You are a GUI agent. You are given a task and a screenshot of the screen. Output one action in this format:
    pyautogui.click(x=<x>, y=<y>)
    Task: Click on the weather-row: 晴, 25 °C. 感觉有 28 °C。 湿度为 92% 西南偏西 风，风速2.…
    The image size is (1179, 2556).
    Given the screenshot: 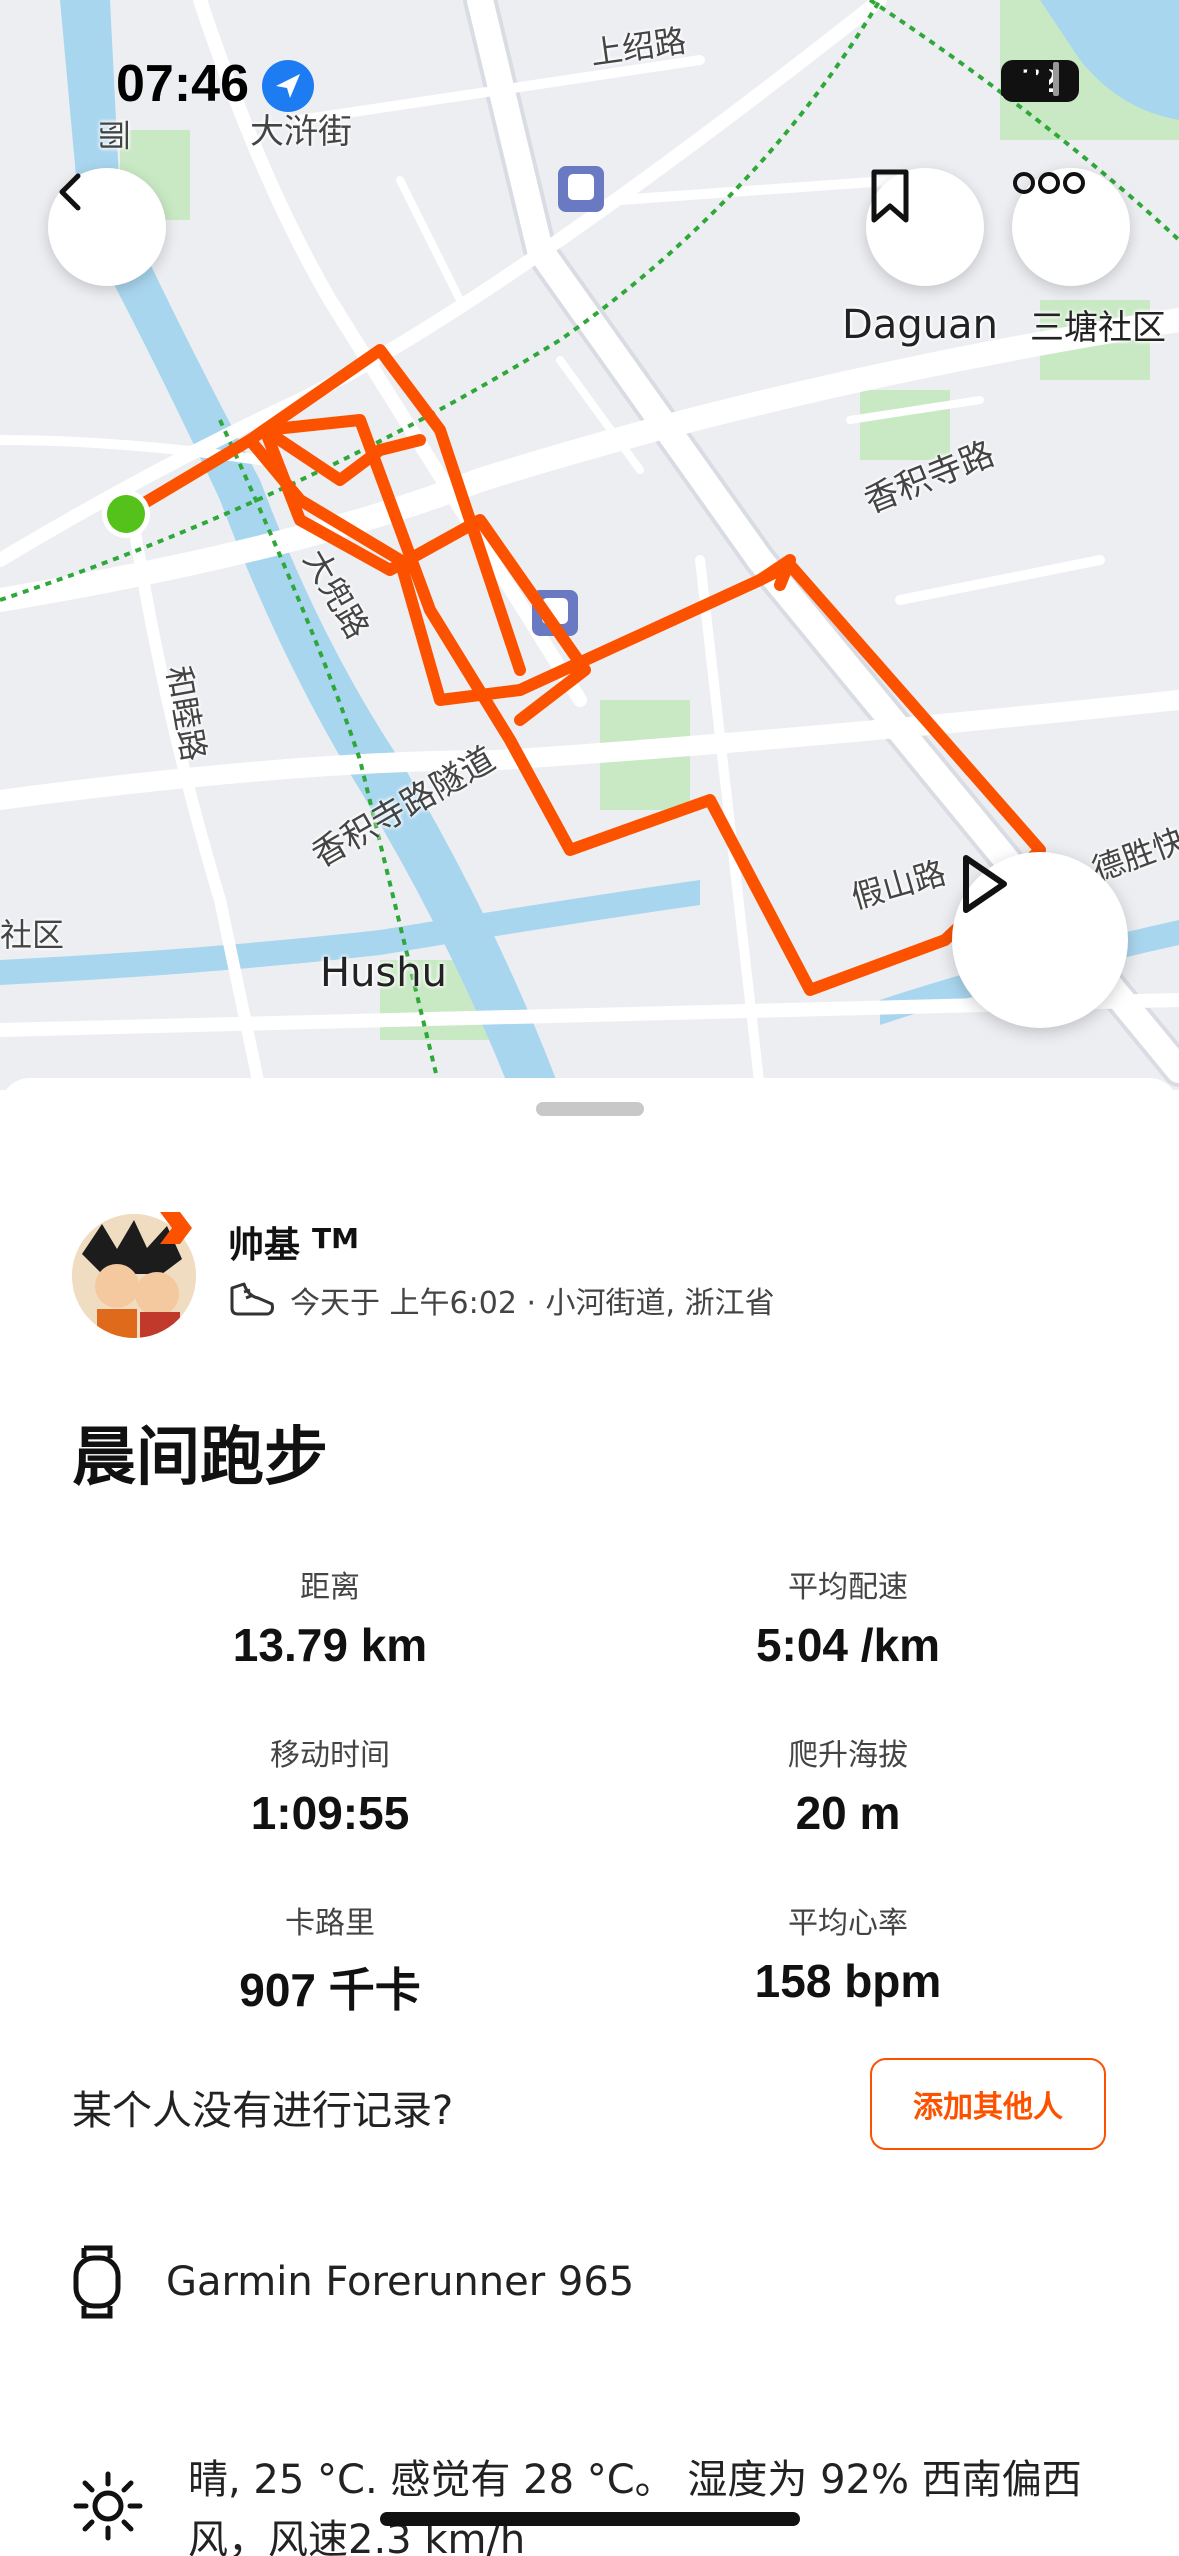 What is the action you would take?
    pyautogui.click(x=580, y=2503)
    